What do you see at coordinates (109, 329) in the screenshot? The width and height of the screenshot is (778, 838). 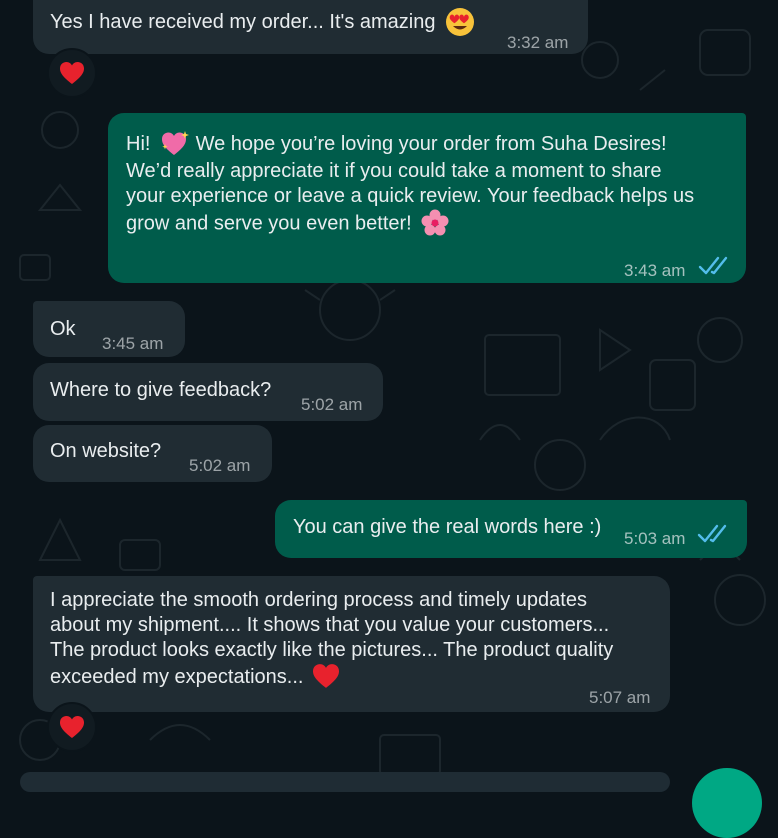 I see `message-bubble-incoming: Ok 3:45 am` at bounding box center [109, 329].